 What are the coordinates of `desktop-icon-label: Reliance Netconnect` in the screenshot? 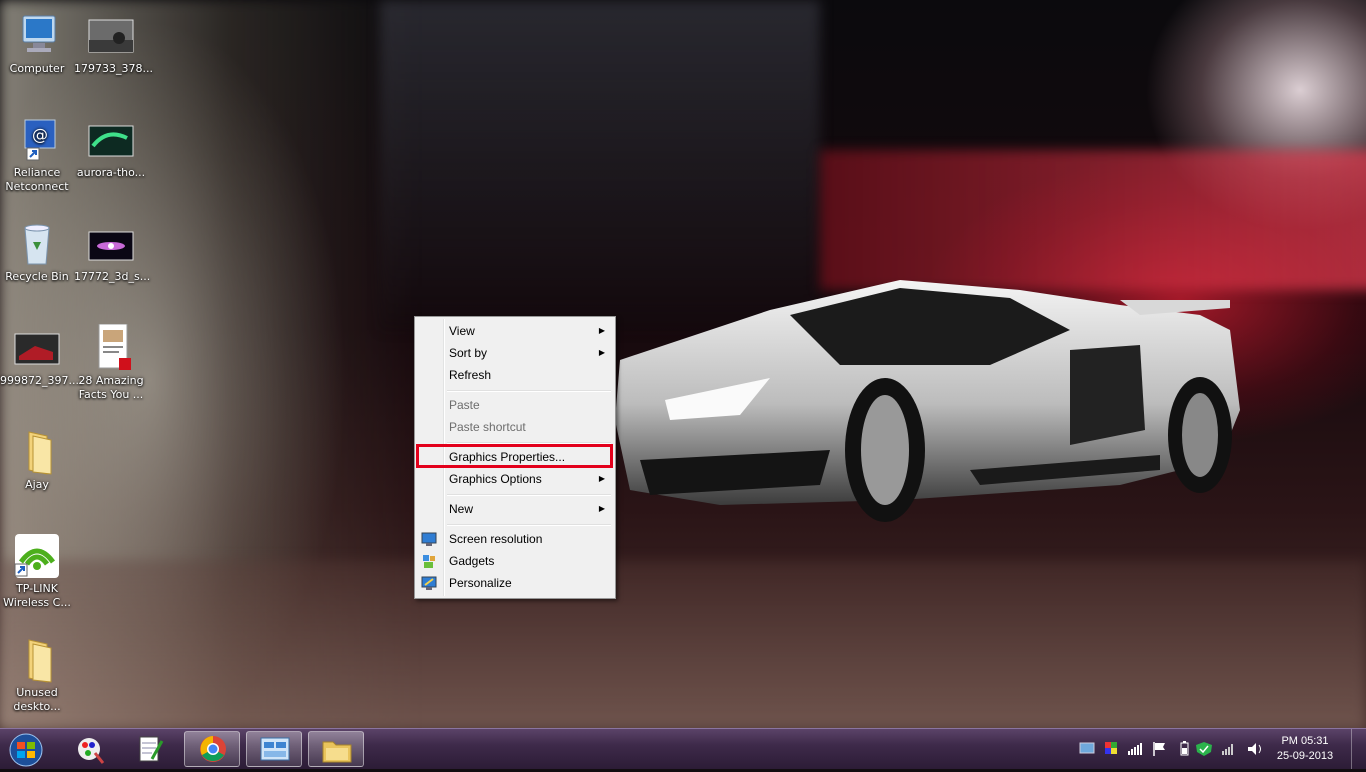 It's located at (37, 179).